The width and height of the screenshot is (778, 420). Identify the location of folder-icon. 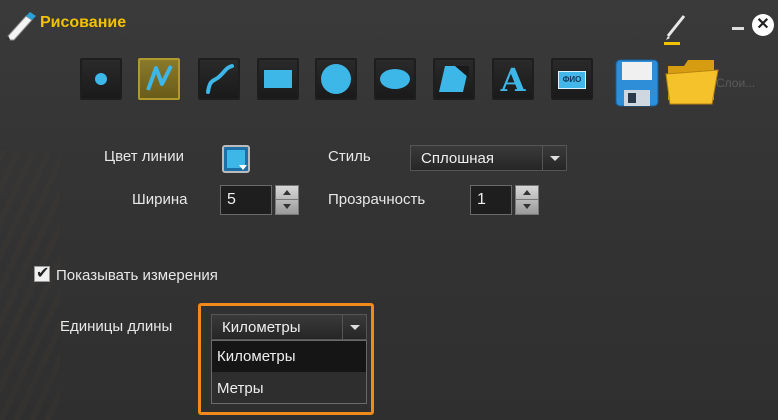
(692, 79).